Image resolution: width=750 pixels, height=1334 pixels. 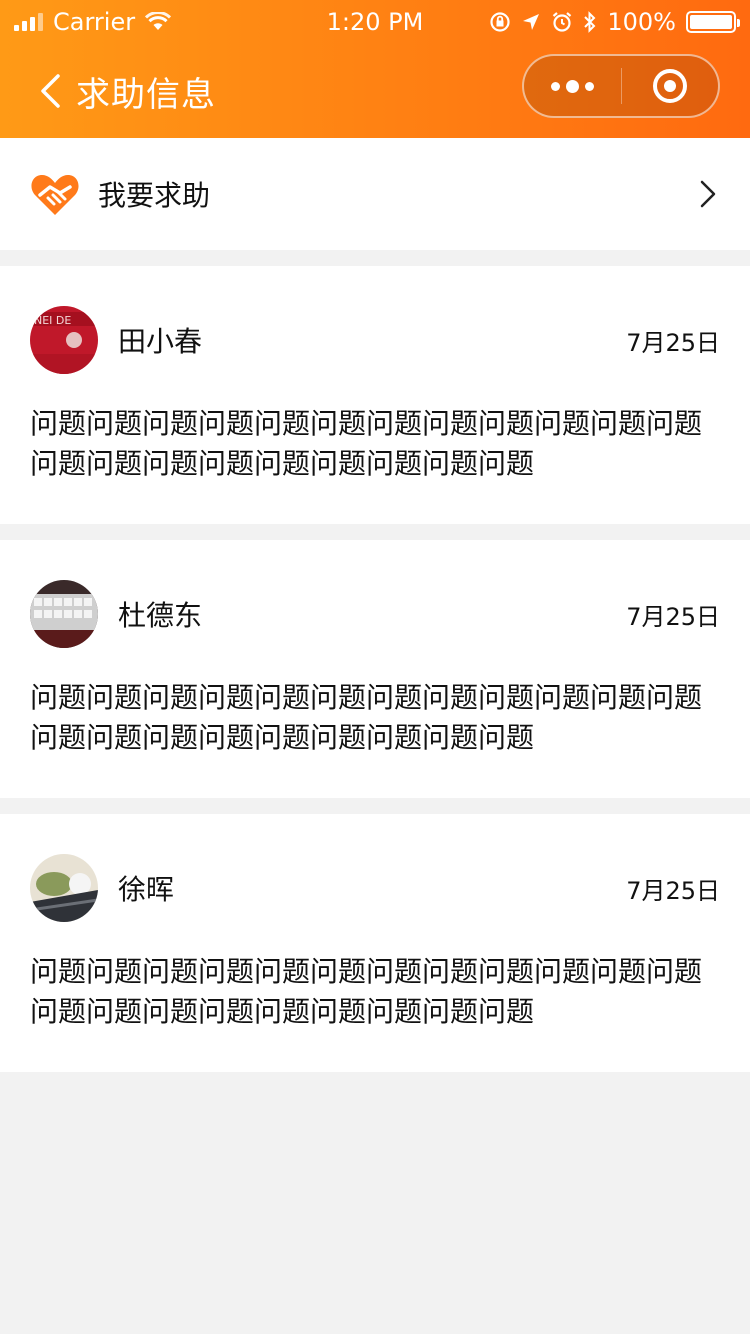 I want to click on alarm-icon, so click(x=562, y=22).